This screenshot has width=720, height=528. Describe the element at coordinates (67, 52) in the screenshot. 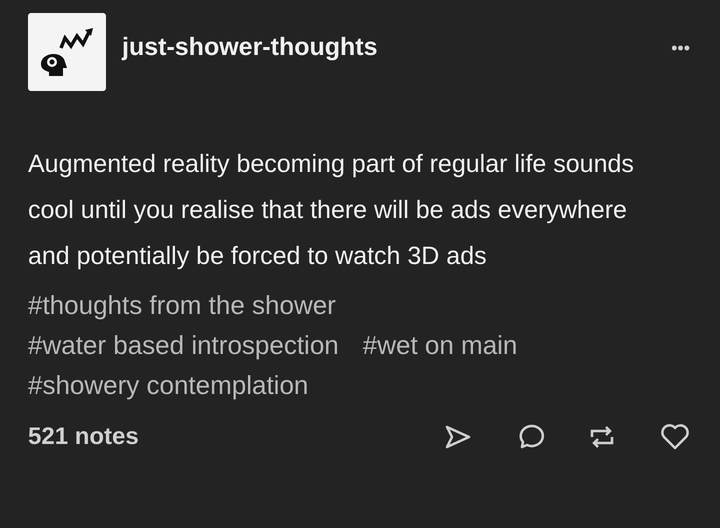

I see `blog-avatar` at that location.